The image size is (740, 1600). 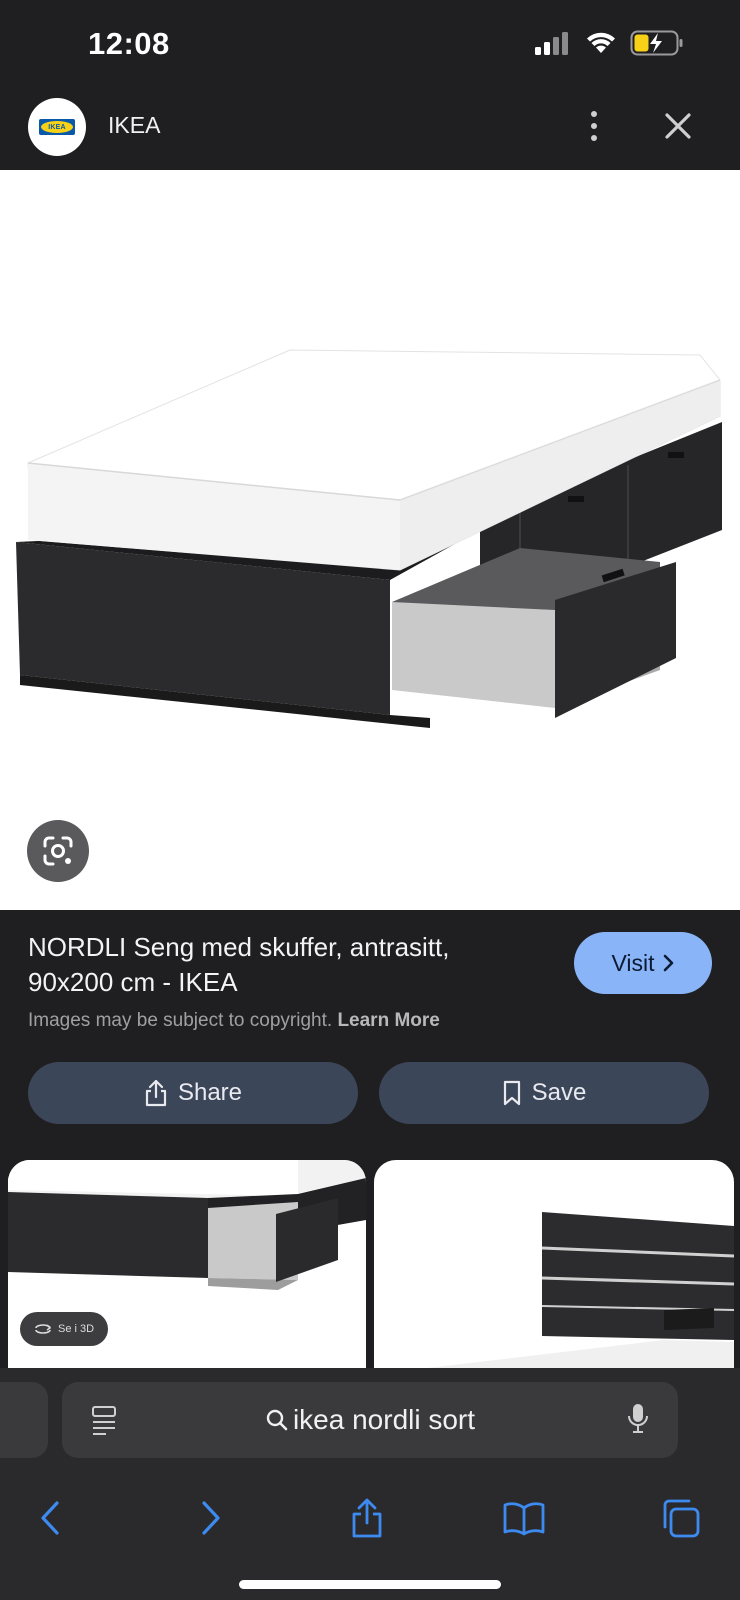 I want to click on bookmarks-button, so click(x=524, y=1518).